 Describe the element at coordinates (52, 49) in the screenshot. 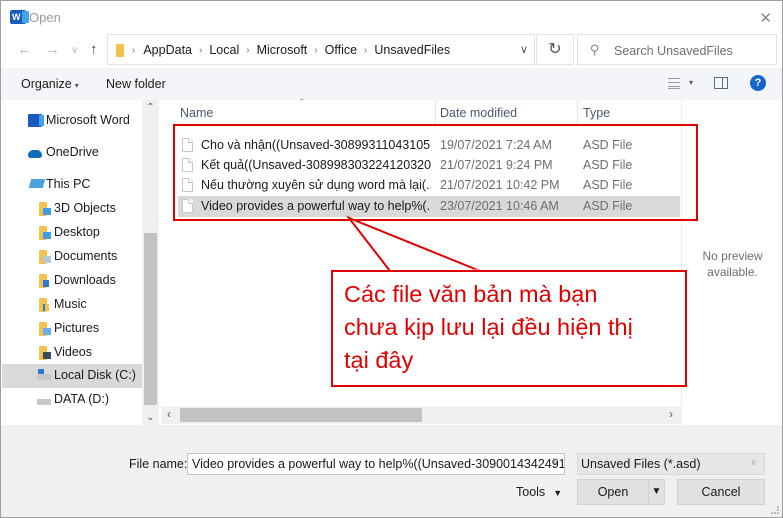

I see `forward-button: →` at that location.